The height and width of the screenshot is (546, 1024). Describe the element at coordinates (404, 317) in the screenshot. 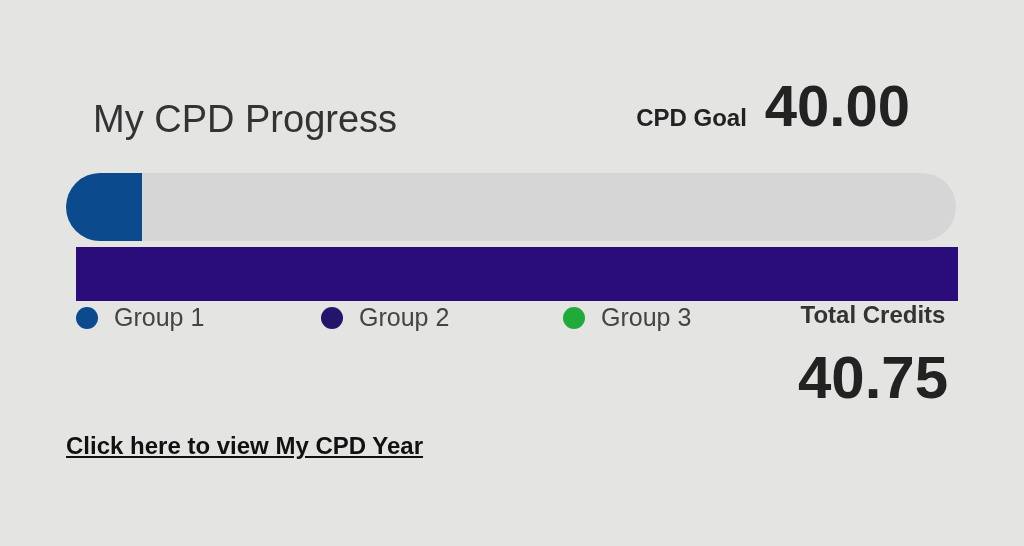

I see `legend-label: Group 2` at that location.